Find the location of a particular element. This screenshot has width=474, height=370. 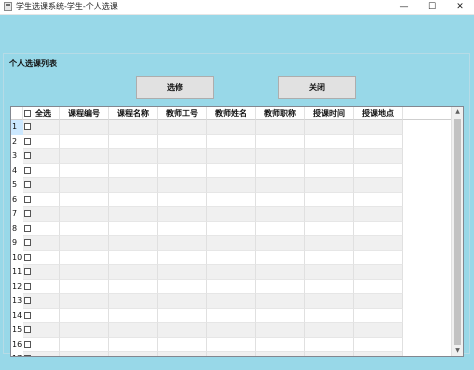

table-row: 13 is located at coordinates (231, 301).